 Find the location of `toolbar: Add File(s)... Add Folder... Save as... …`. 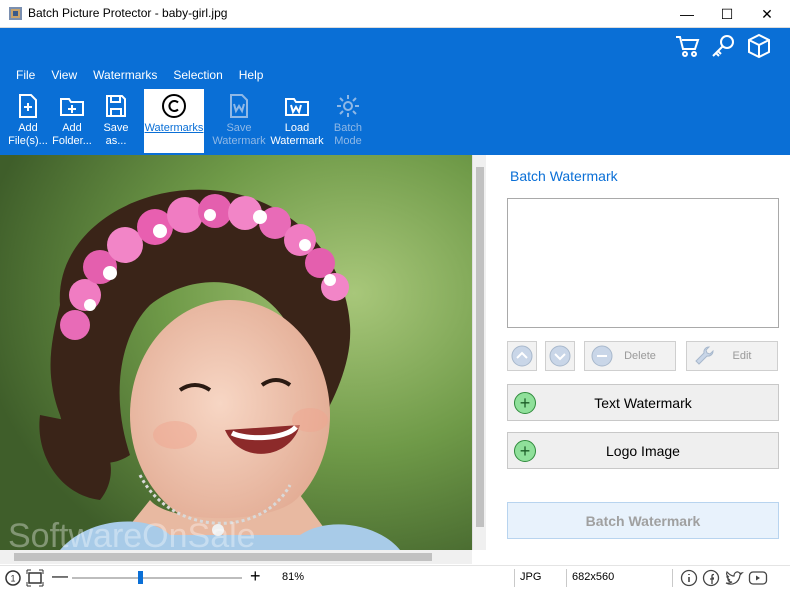

toolbar: Add File(s)... Add Folder... Save as... … is located at coordinates (188, 121).